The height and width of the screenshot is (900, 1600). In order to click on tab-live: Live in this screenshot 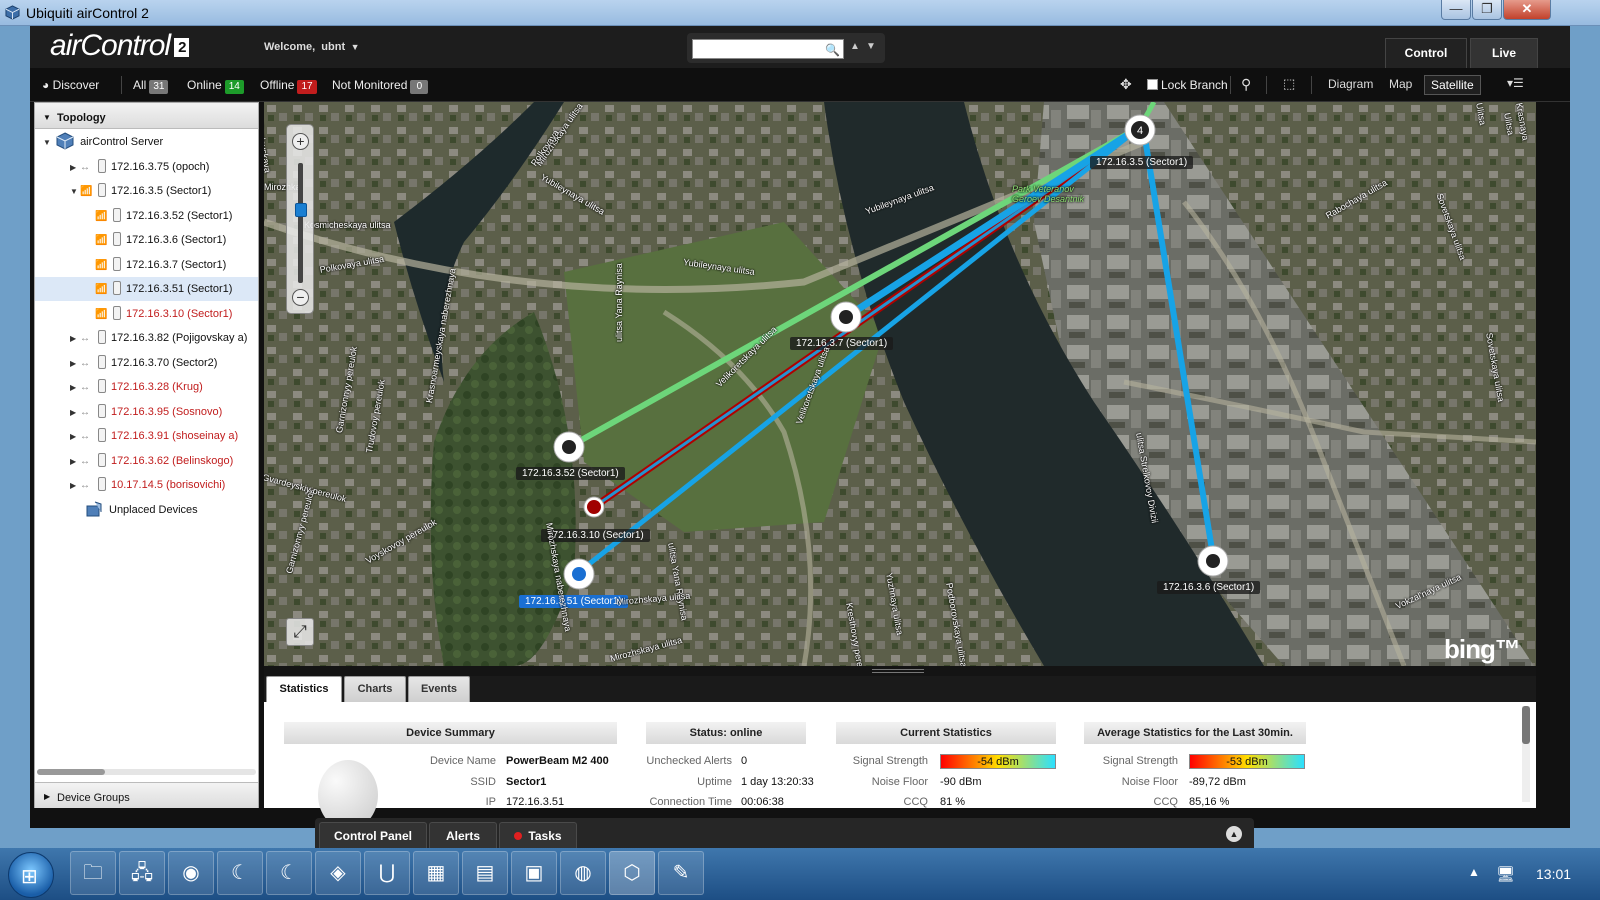, I will do `click(1504, 53)`.